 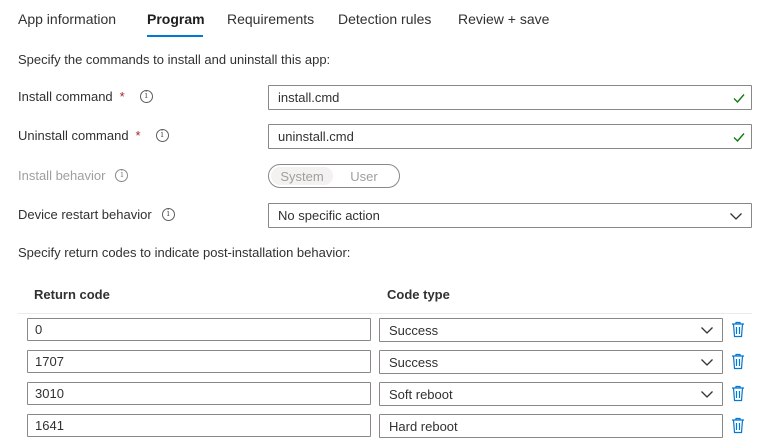 I want to click on code-type-dropdown: Soft reboot, so click(x=551, y=394).